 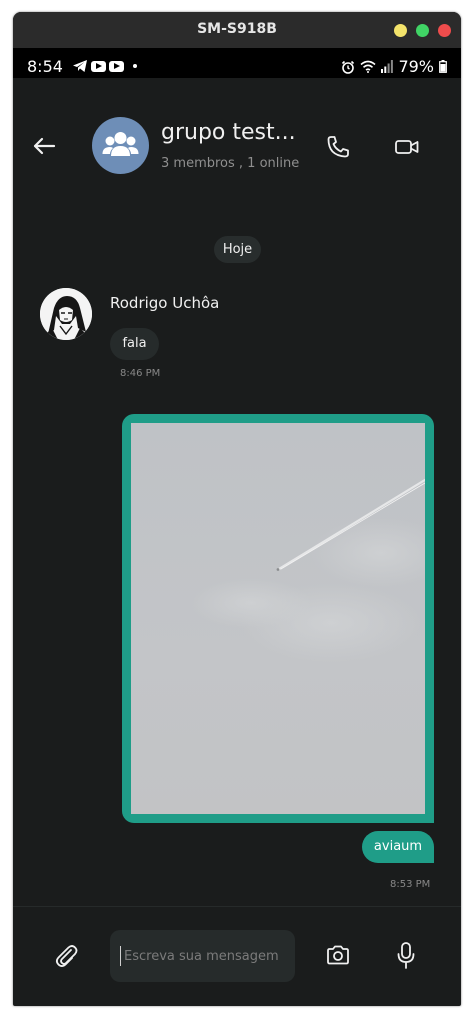 I want to click on composer-divider, so click(x=237, y=906).